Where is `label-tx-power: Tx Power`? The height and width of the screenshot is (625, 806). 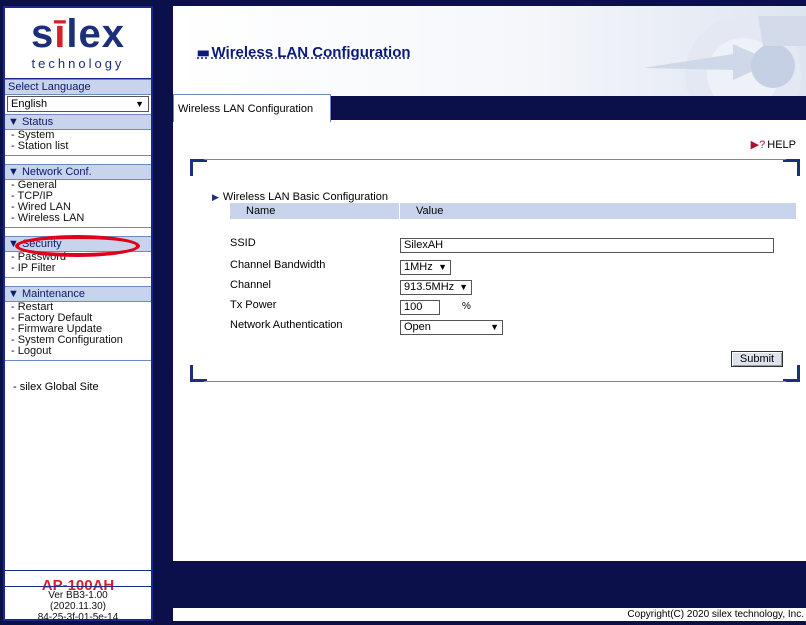
label-tx-power: Tx Power is located at coordinates (253, 305).